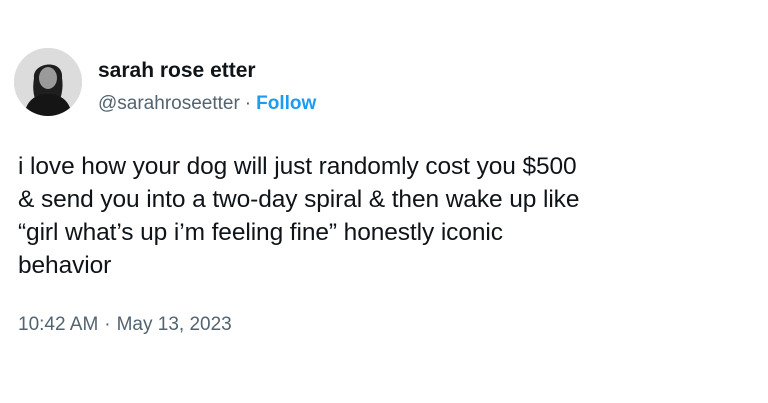 The height and width of the screenshot is (403, 768). Describe the element at coordinates (177, 71) in the screenshot. I see `author-display-name: sarah rose etter` at that location.